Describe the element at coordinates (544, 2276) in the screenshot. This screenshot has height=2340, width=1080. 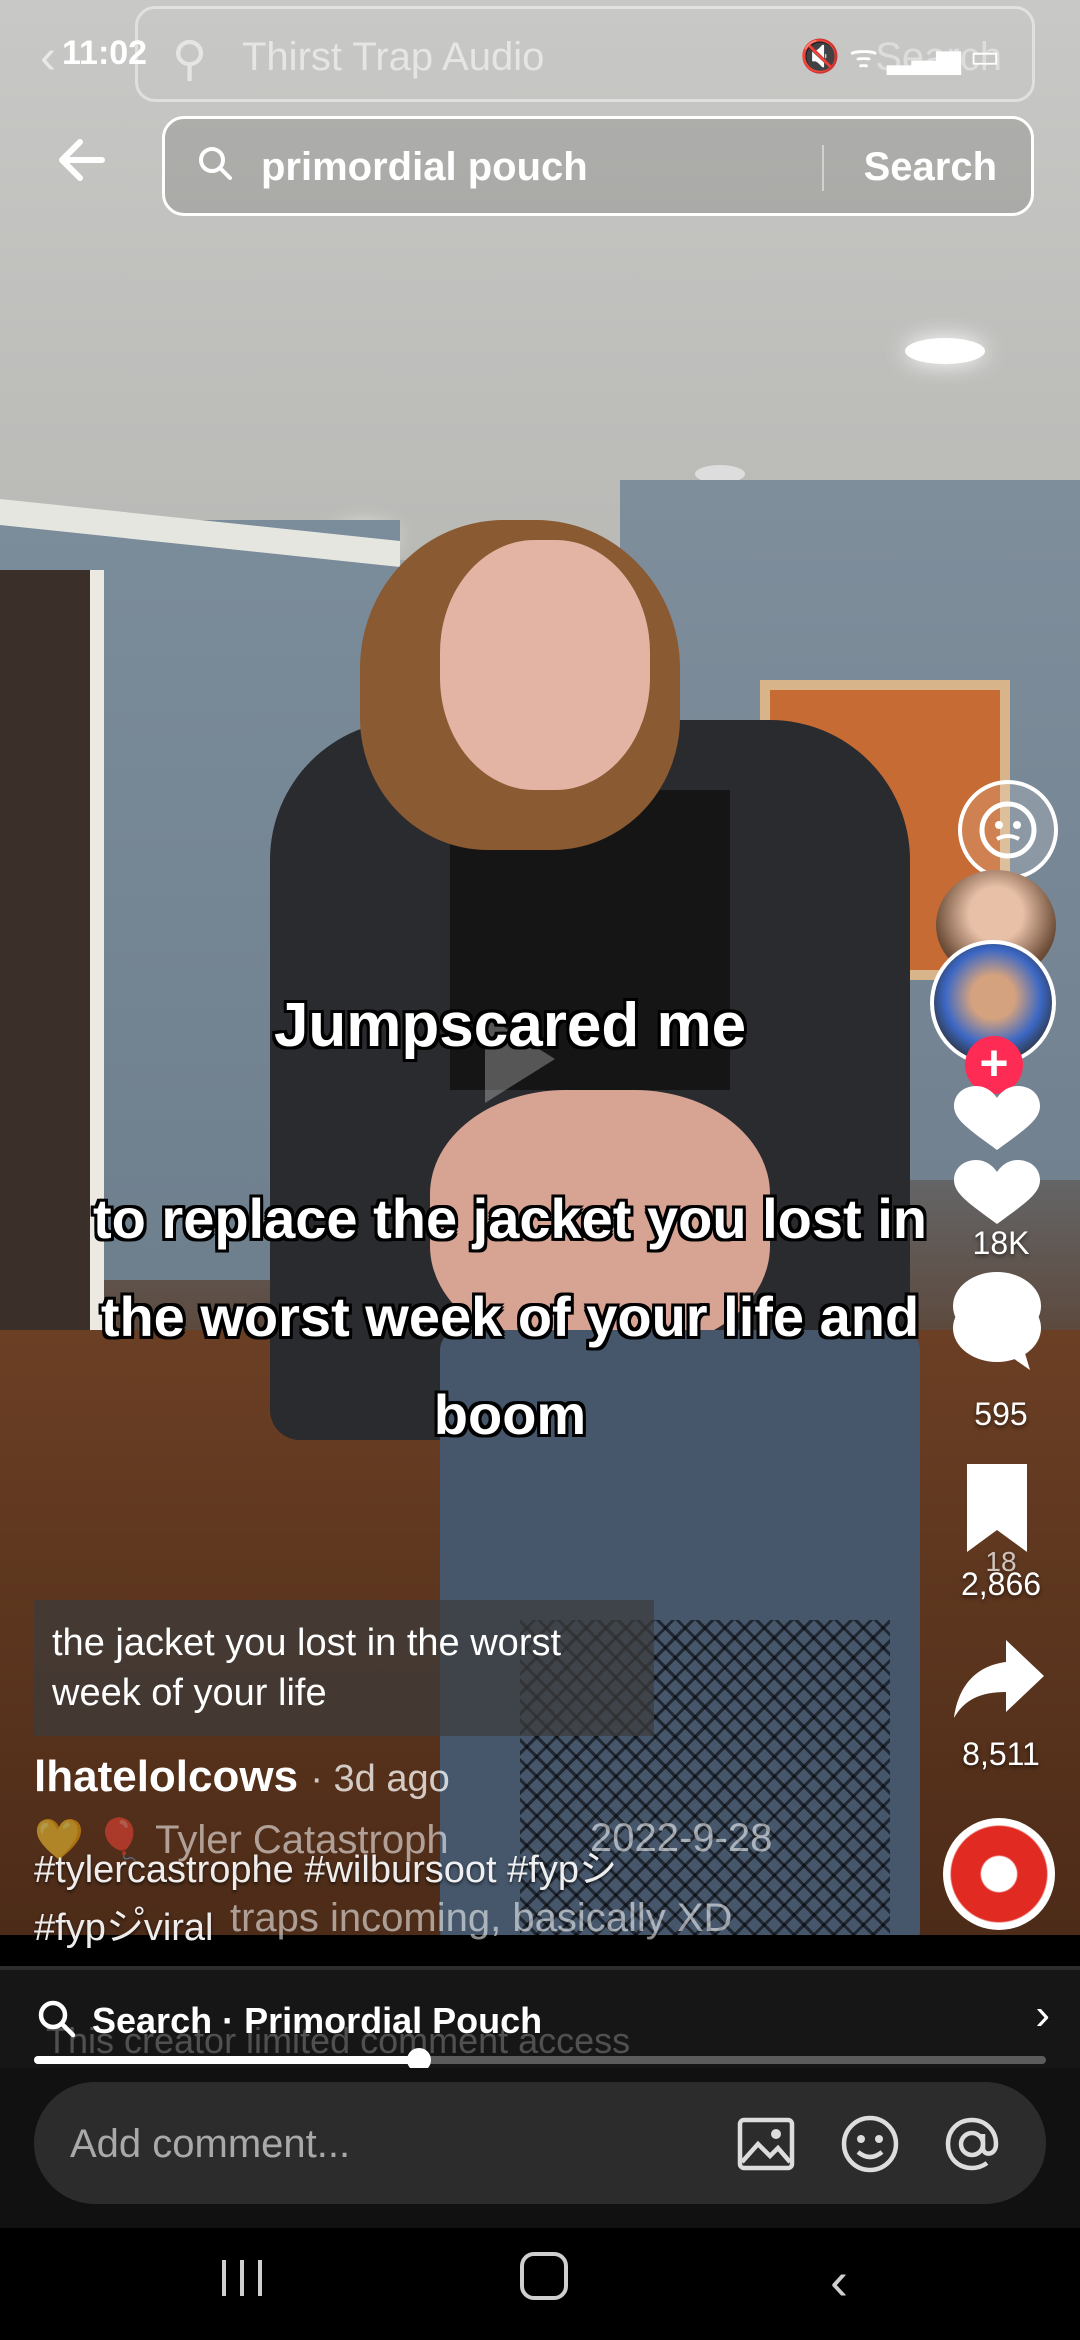
I see `home-button` at that location.